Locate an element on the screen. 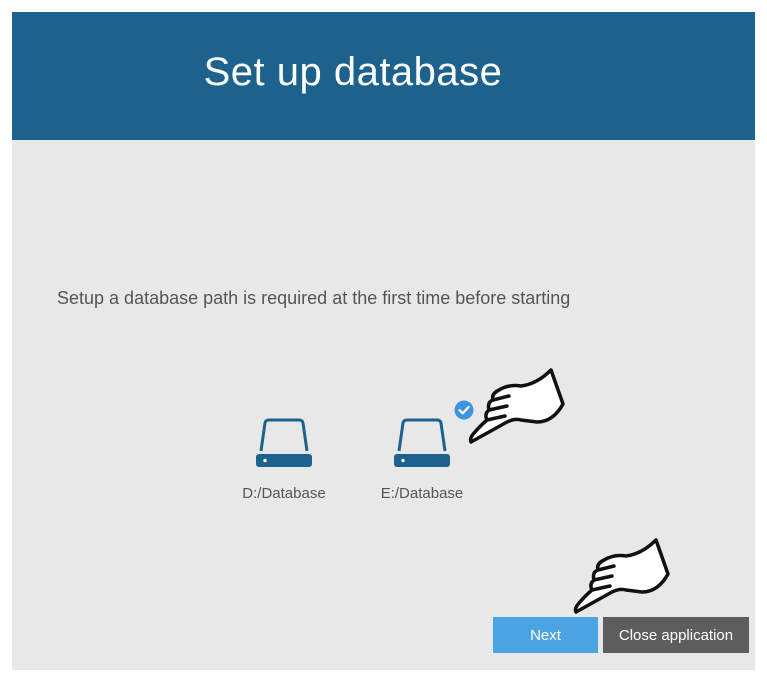  drive-option-e: E:/Database is located at coordinates (423, 451).